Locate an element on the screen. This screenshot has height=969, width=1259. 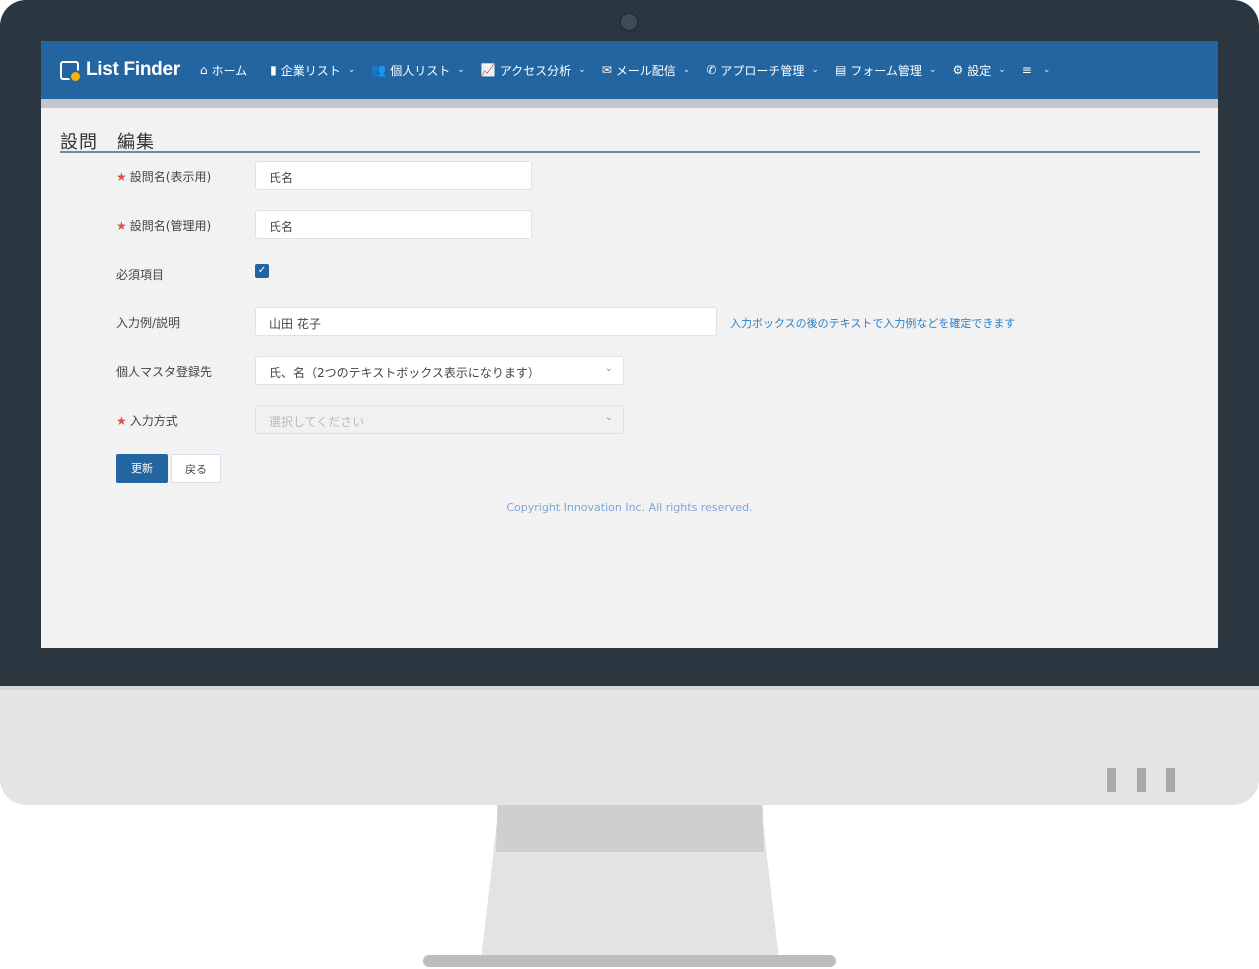
input-type-label: 入力方式 is located at coordinates (153, 421).